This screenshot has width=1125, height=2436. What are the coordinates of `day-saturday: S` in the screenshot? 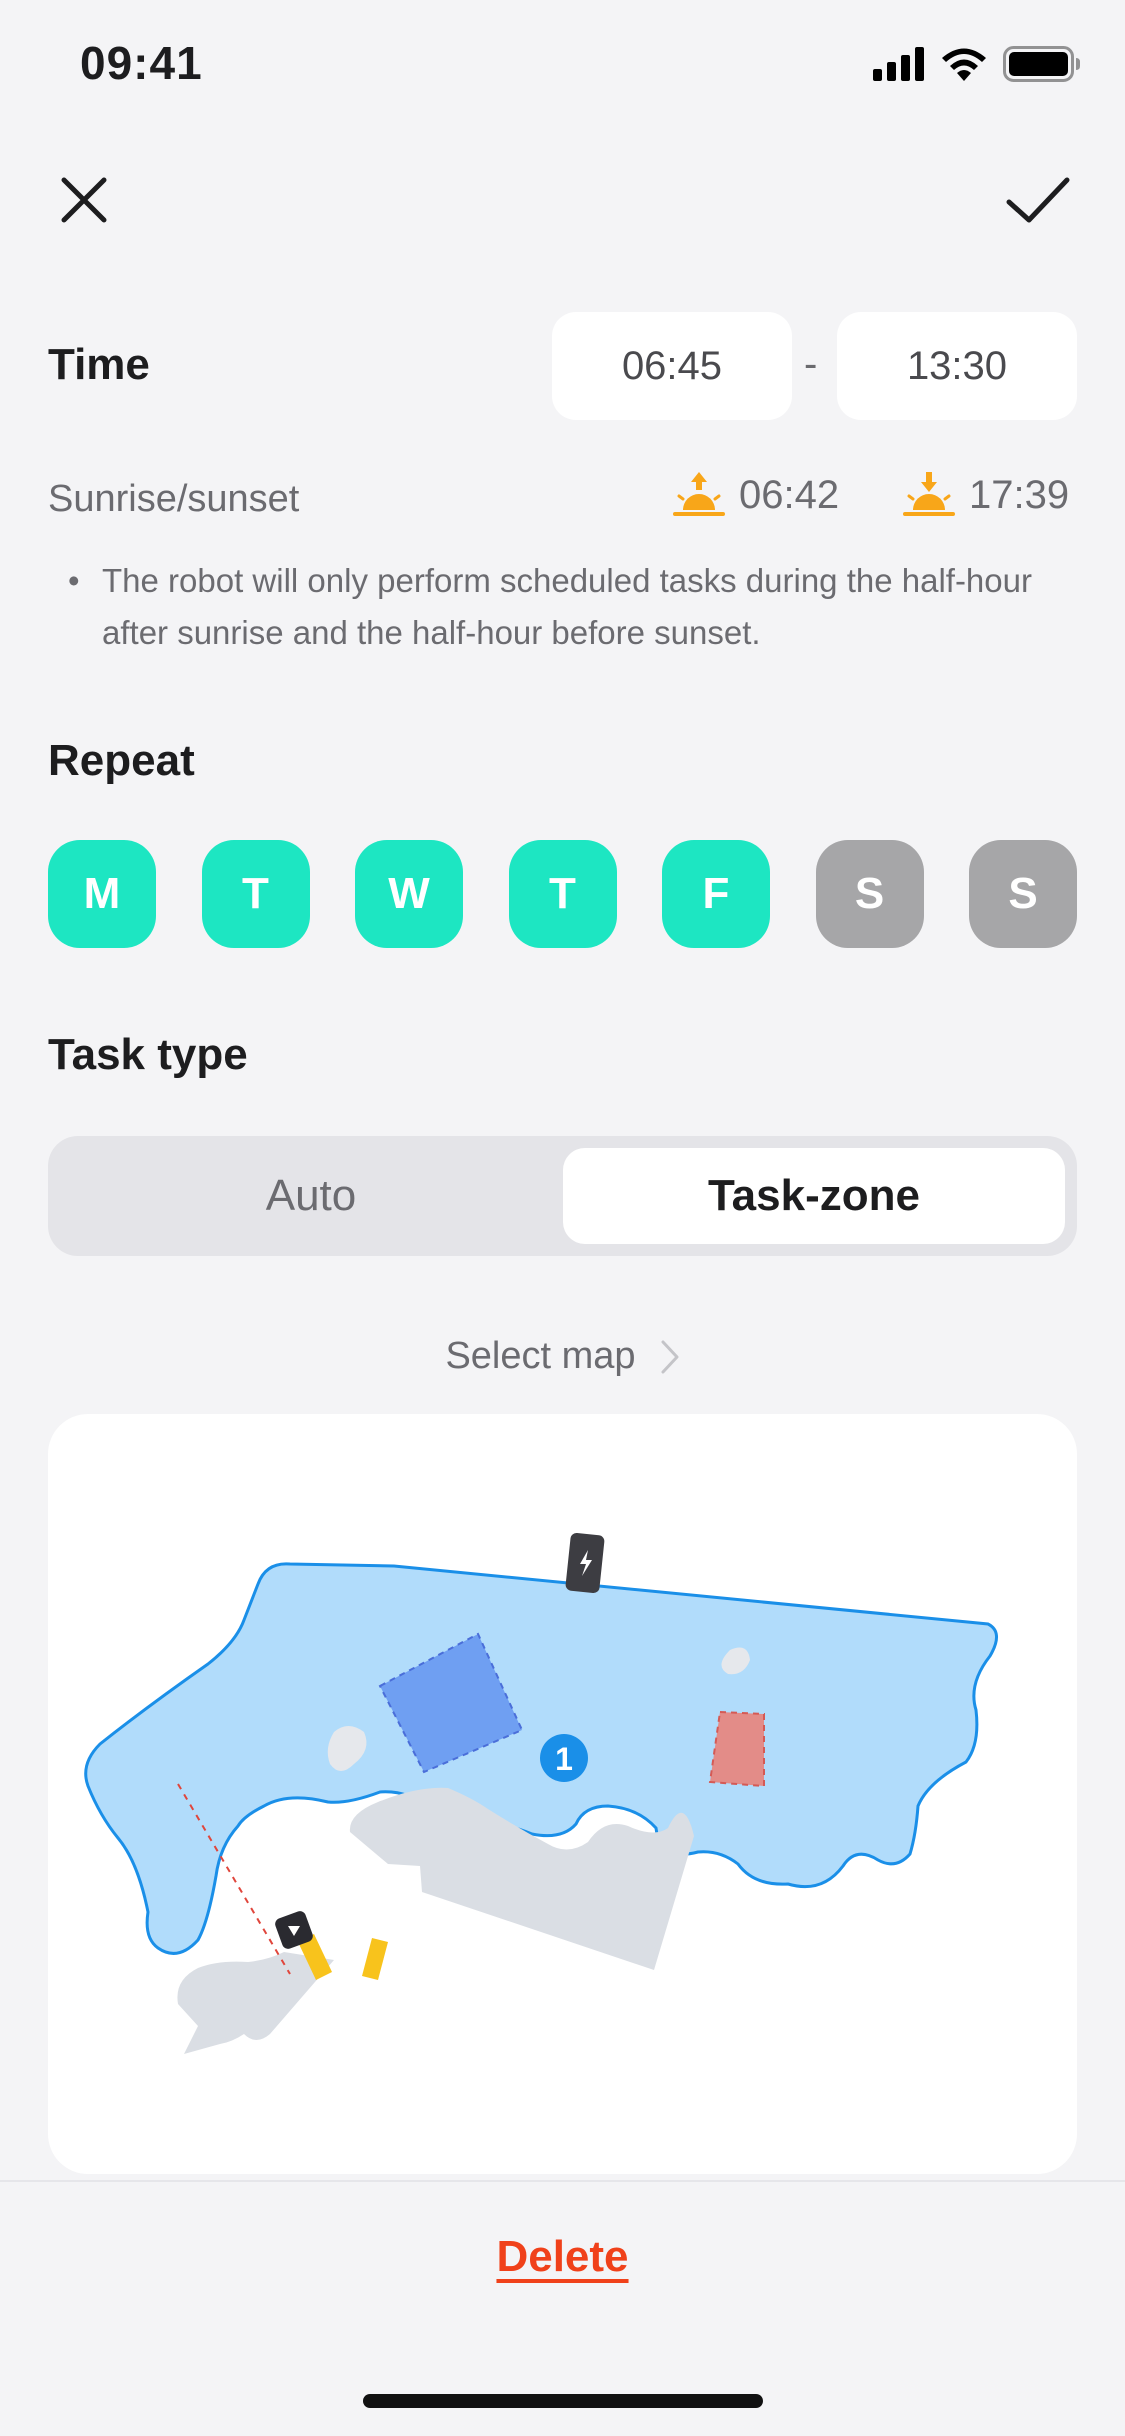 It's located at (869, 894).